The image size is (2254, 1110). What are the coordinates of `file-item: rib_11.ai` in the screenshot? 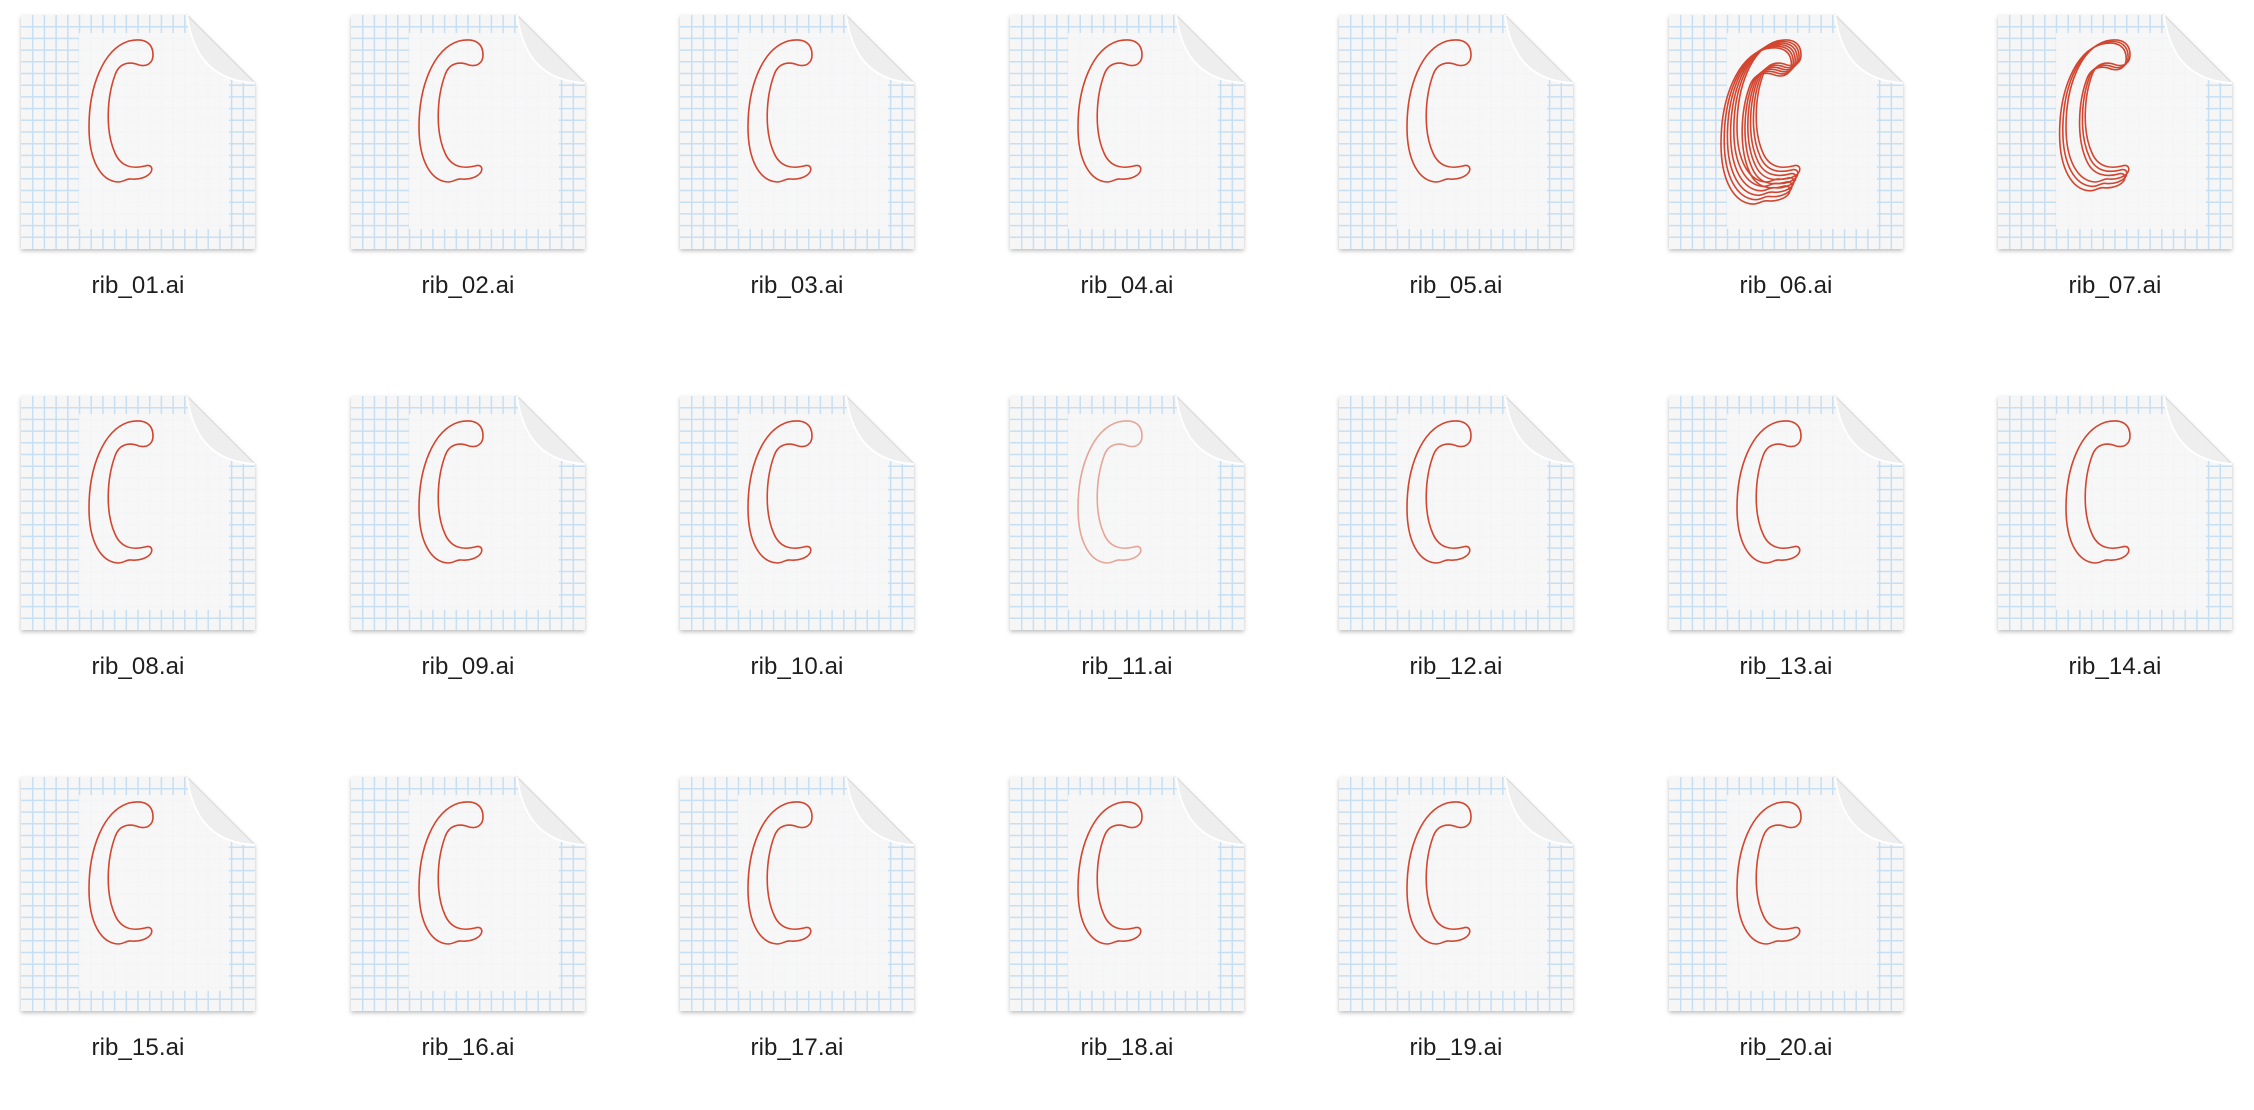 It's located at (1139, 546).